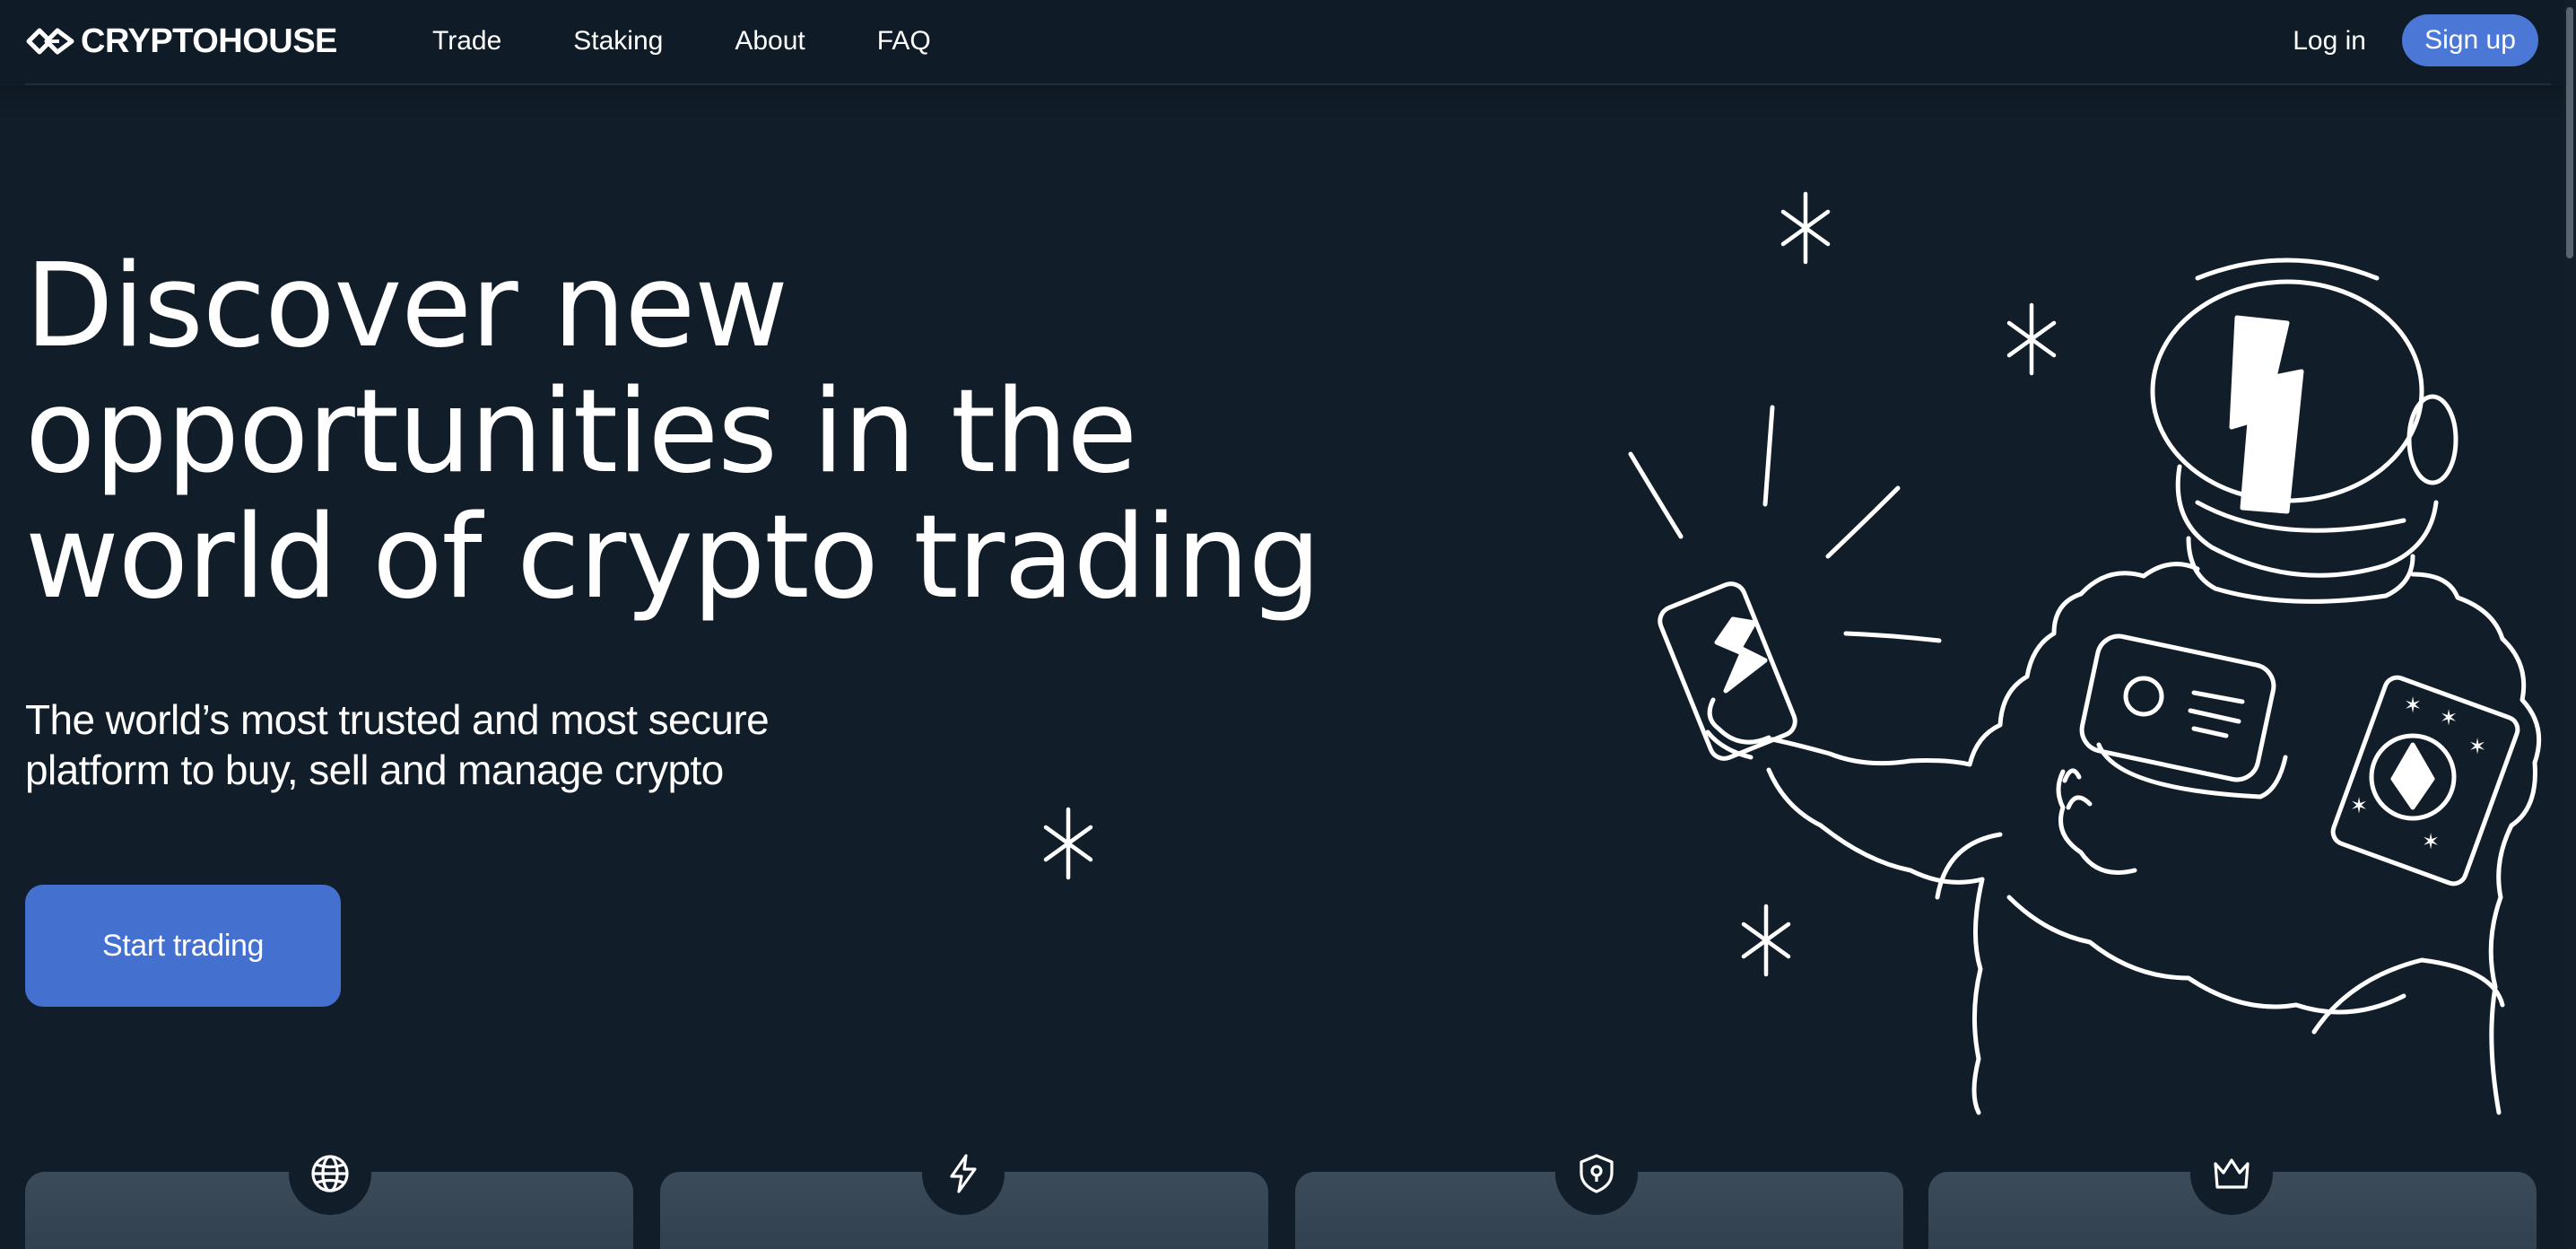  What do you see at coordinates (904, 41) in the screenshot?
I see `nav-faq: FAQ` at bounding box center [904, 41].